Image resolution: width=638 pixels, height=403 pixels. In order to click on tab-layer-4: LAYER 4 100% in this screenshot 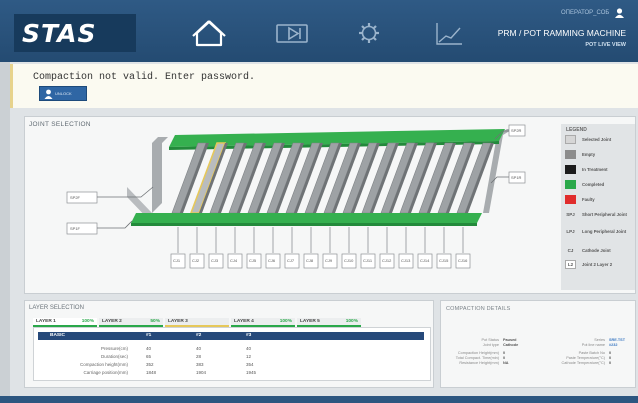, I will do `click(263, 322)`.